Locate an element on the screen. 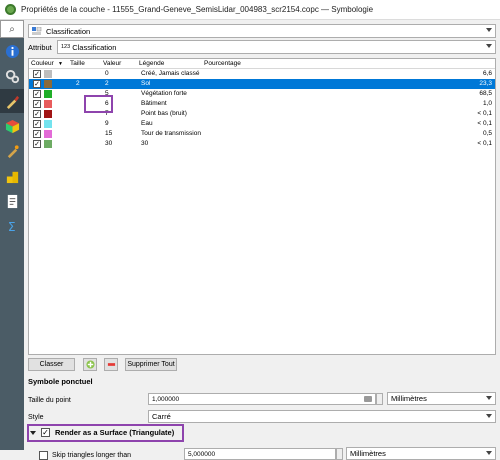 The width and height of the screenshot is (500, 460). annotation-highlight-surface is located at coordinates (105, 433).